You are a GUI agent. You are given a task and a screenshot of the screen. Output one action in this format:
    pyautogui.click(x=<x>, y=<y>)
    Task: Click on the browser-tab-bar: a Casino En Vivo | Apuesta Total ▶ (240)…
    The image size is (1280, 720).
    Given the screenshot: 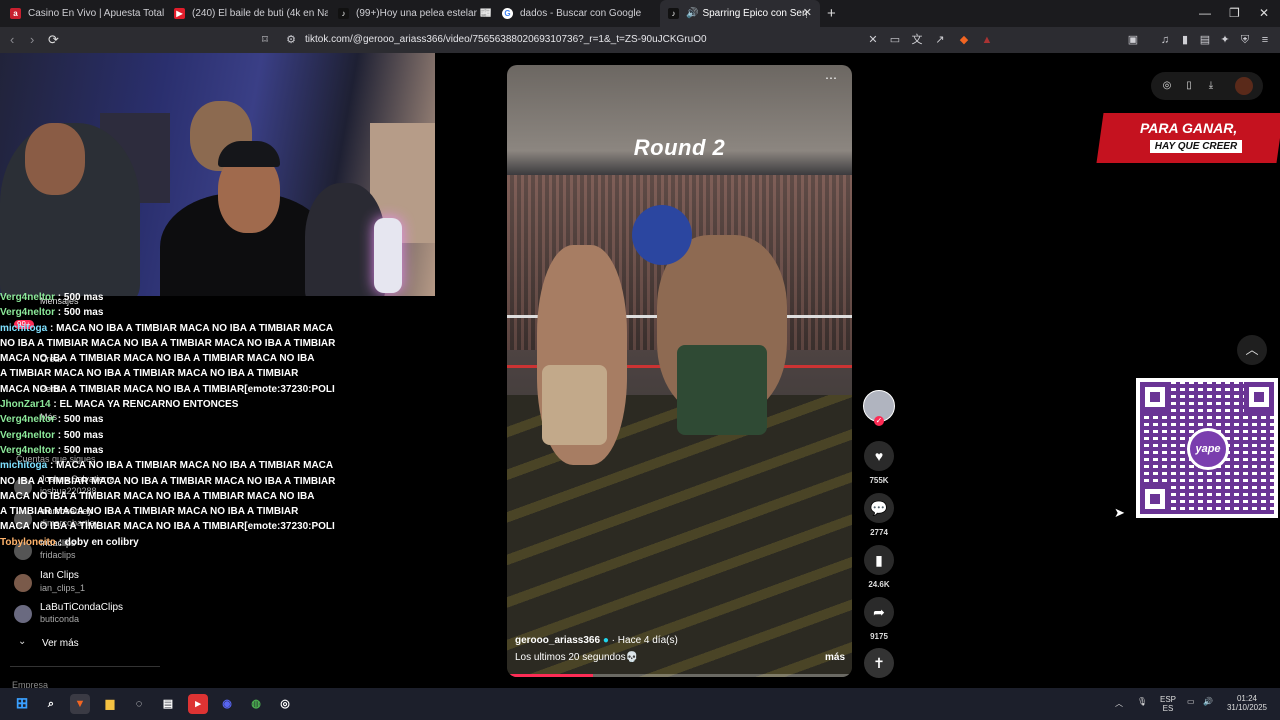 What is the action you would take?
    pyautogui.click(x=640, y=13)
    